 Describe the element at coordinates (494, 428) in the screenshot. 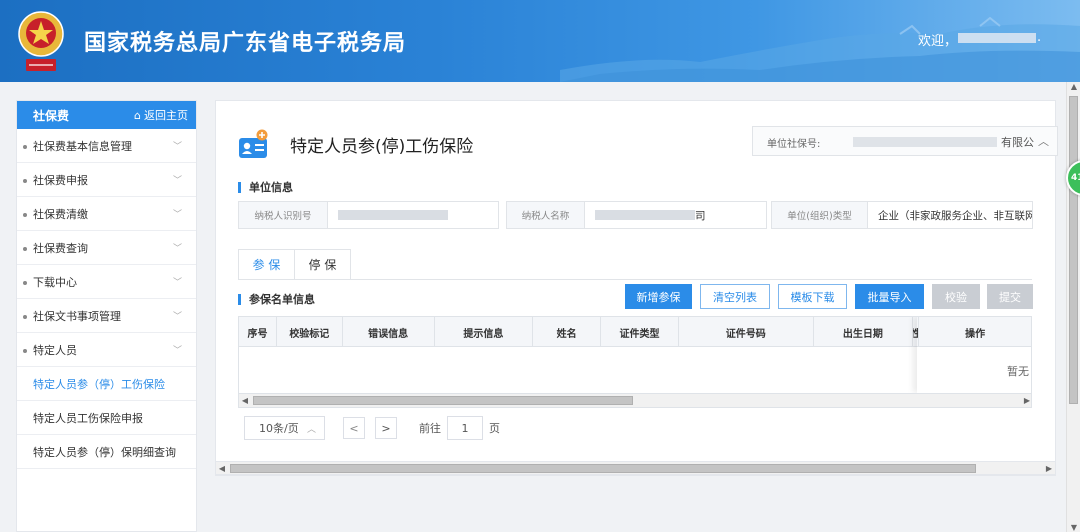

I see `goto-suffix: 页` at that location.